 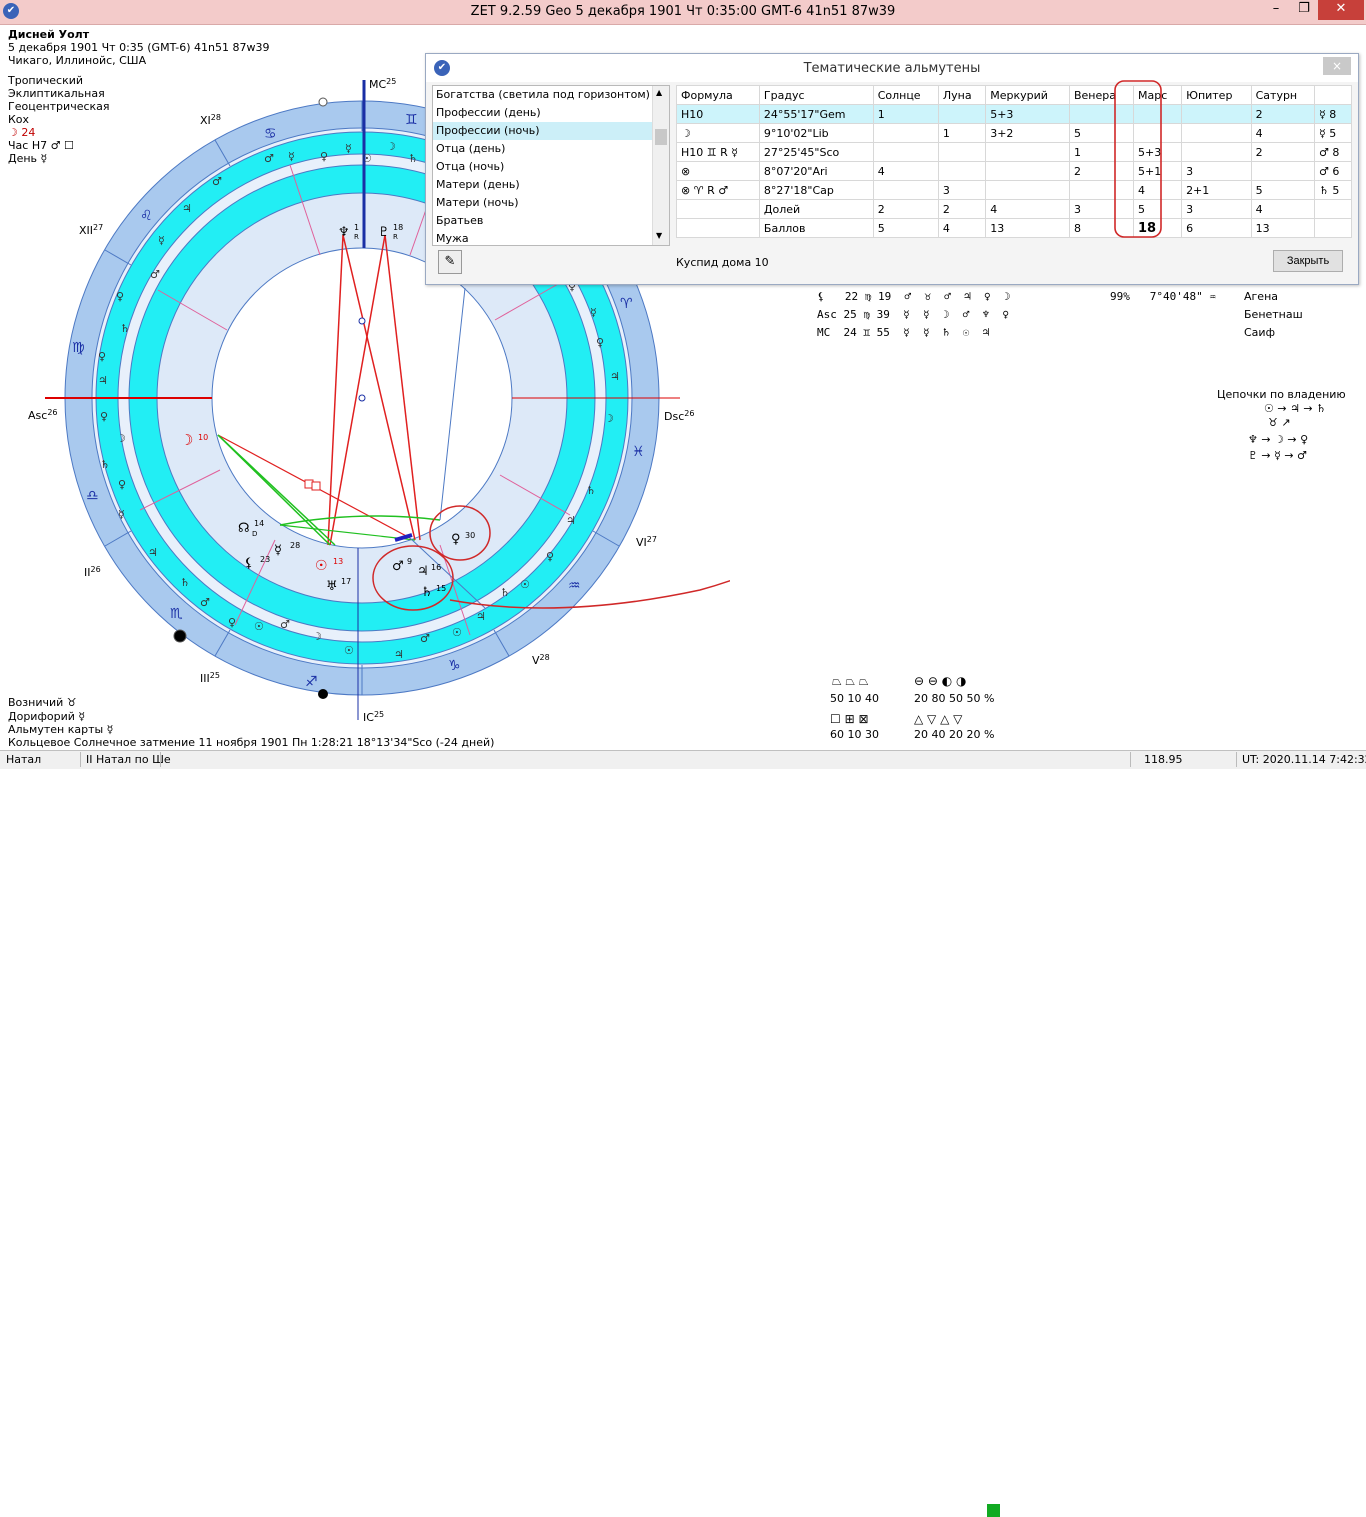 I want to click on cell: 3+2, so click(x=1027, y=133).